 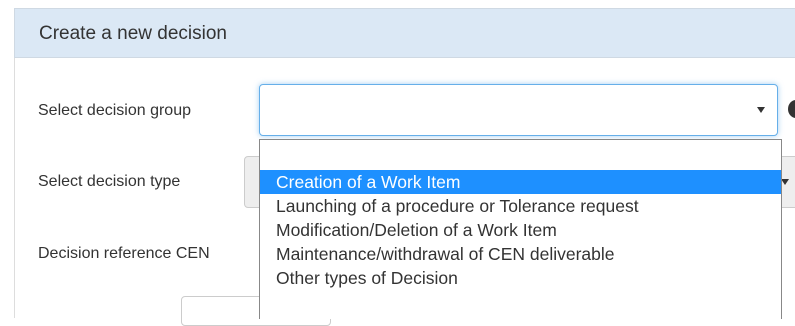 I want to click on panel-title: Create a new decision, so click(x=133, y=33).